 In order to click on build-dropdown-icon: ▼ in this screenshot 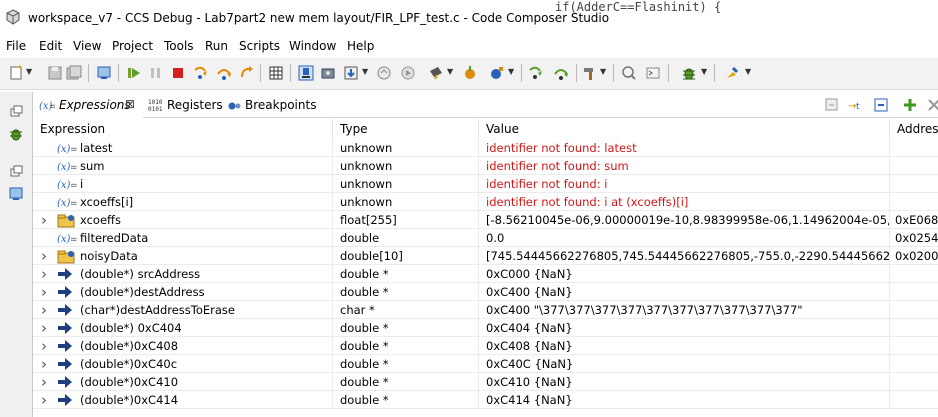, I will do `click(511, 73)`.